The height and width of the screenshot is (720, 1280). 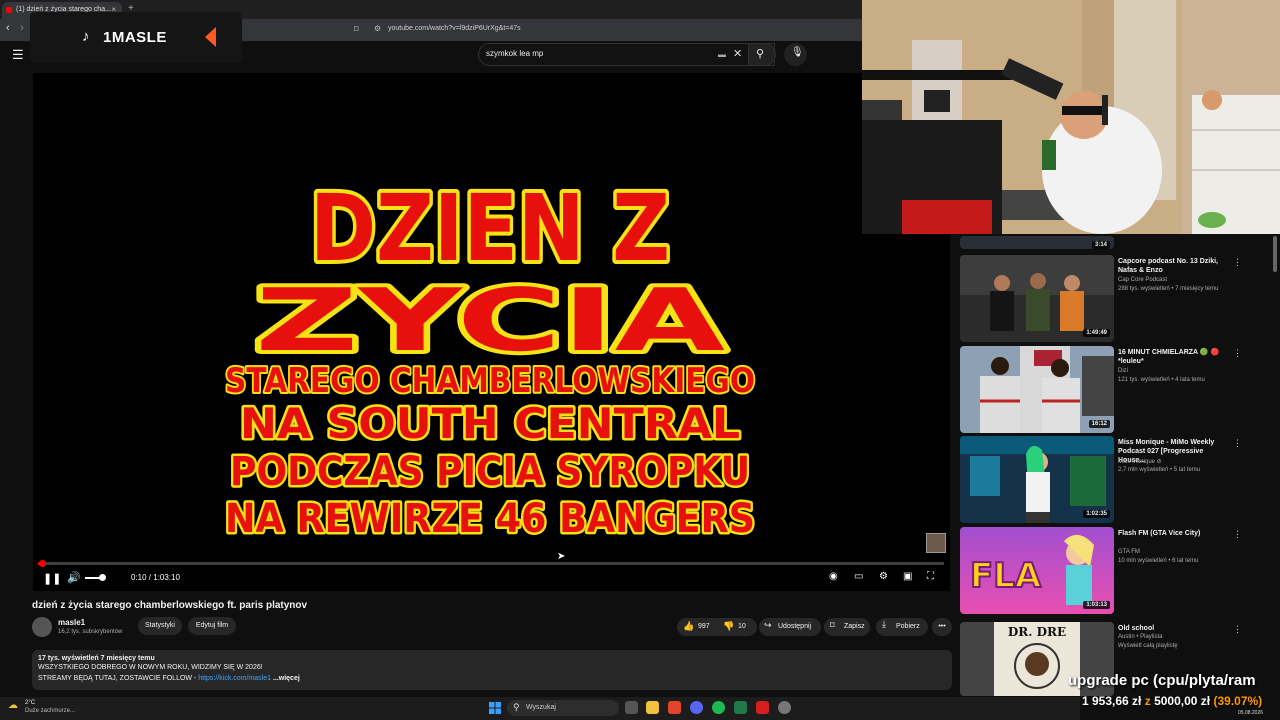 What do you see at coordinates (1096, 333) in the screenshot?
I see `duration-badge: 1:49:49` at bounding box center [1096, 333].